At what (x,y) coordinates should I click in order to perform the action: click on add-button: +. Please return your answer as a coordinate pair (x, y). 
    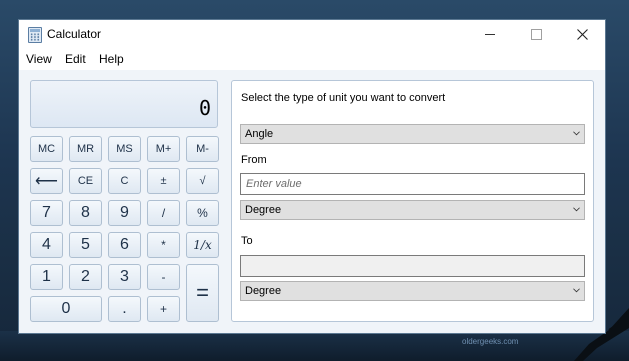
    Looking at the image, I should click on (163, 309).